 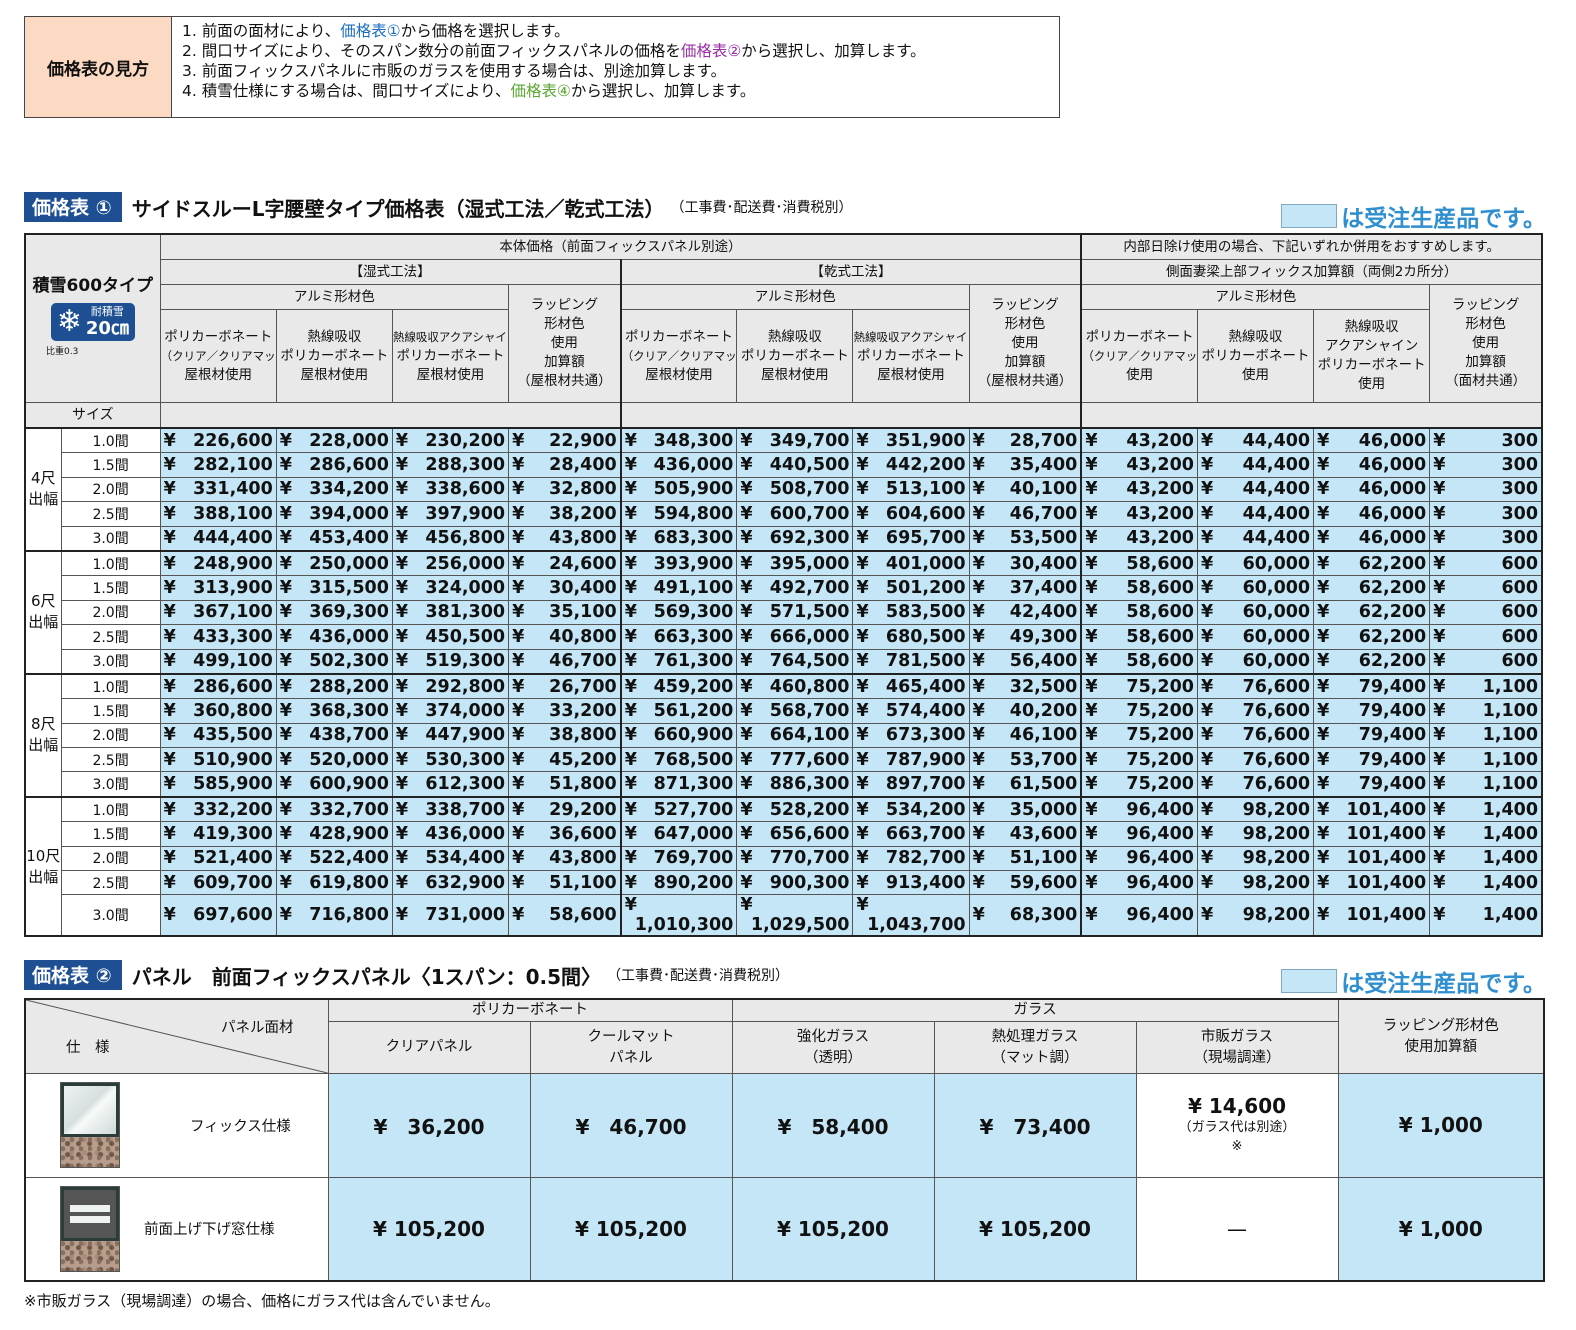 I want to click on price-cell: ¥499,100, so click(x=218, y=661).